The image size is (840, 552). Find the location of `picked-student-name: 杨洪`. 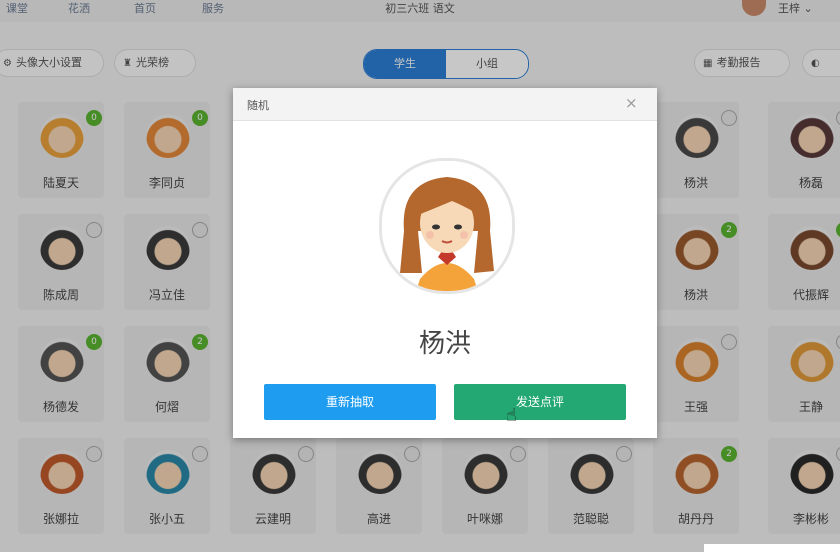

picked-student-name: 杨洪 is located at coordinates (444, 344).